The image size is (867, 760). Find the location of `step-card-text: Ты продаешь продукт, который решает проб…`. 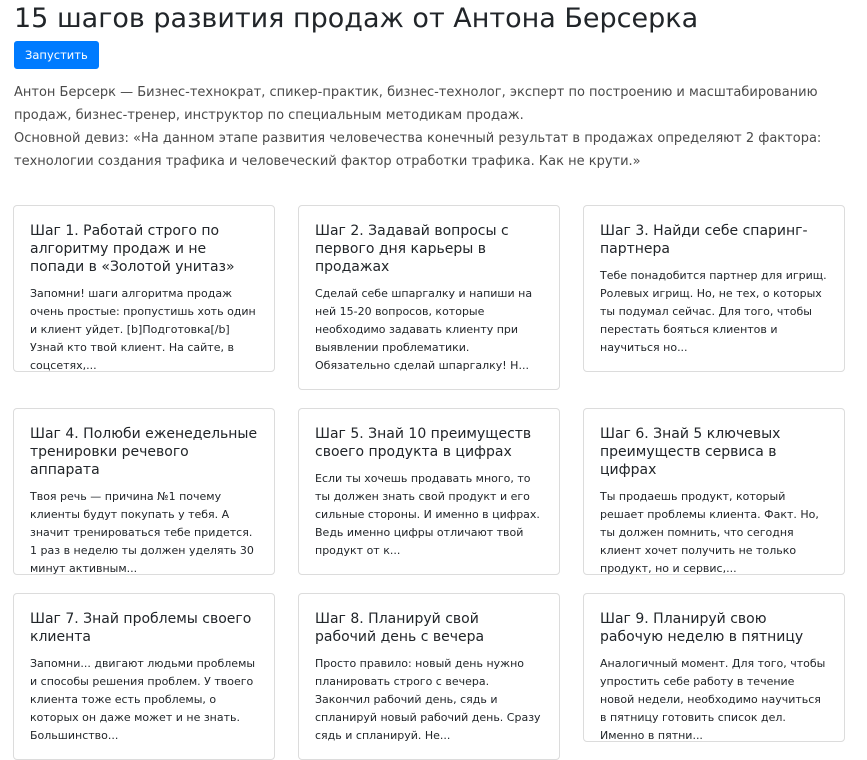

step-card-text: Ты продаешь продукт, который решает проб… is located at coordinates (709, 532).